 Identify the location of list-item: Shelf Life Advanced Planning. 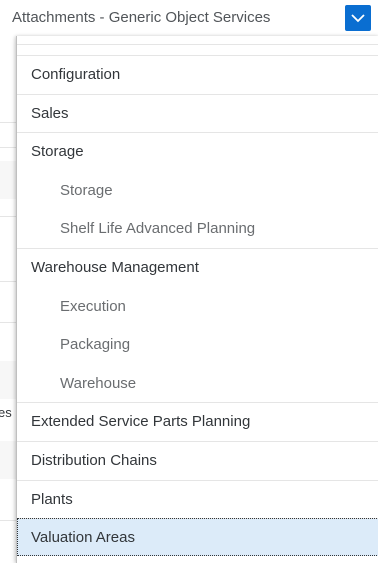
(197, 228).